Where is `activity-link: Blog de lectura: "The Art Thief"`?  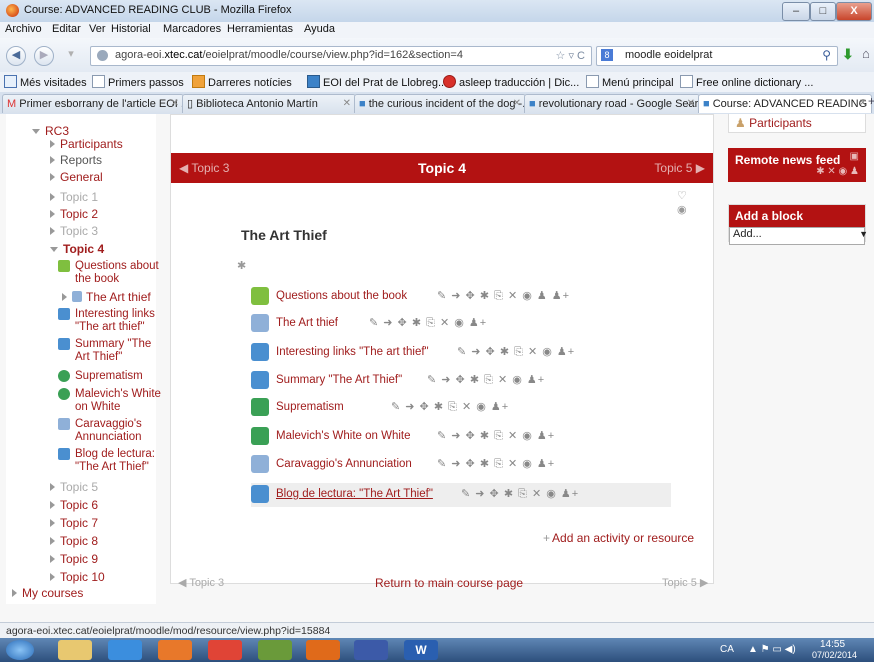 activity-link: Blog de lectura: "The Art Thief" is located at coordinates (354, 494).